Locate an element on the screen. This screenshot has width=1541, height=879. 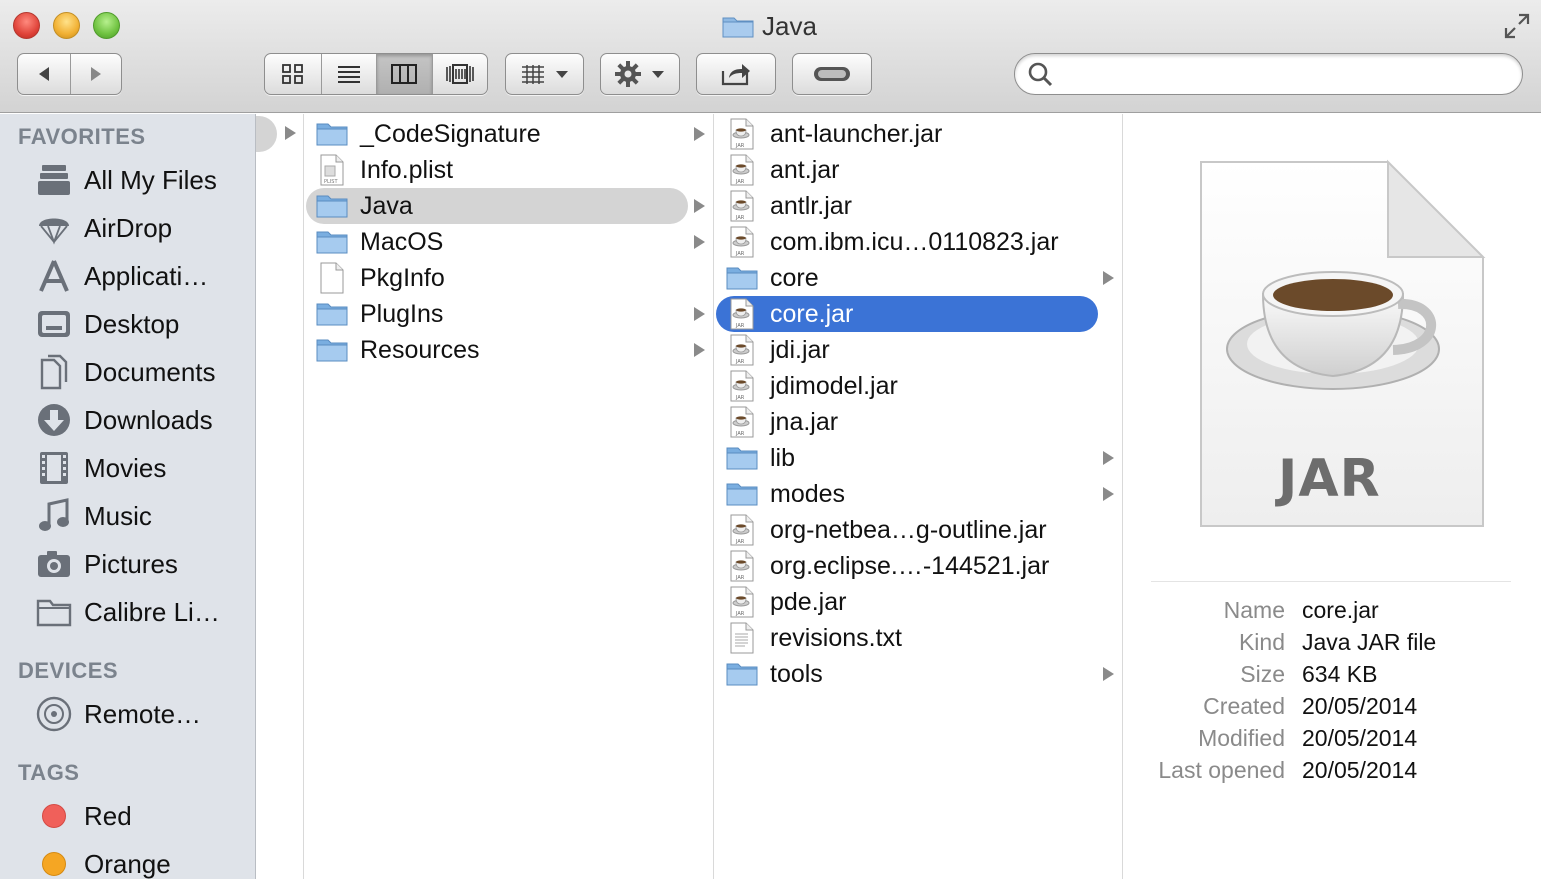
columns-icon is located at coordinates (404, 74).